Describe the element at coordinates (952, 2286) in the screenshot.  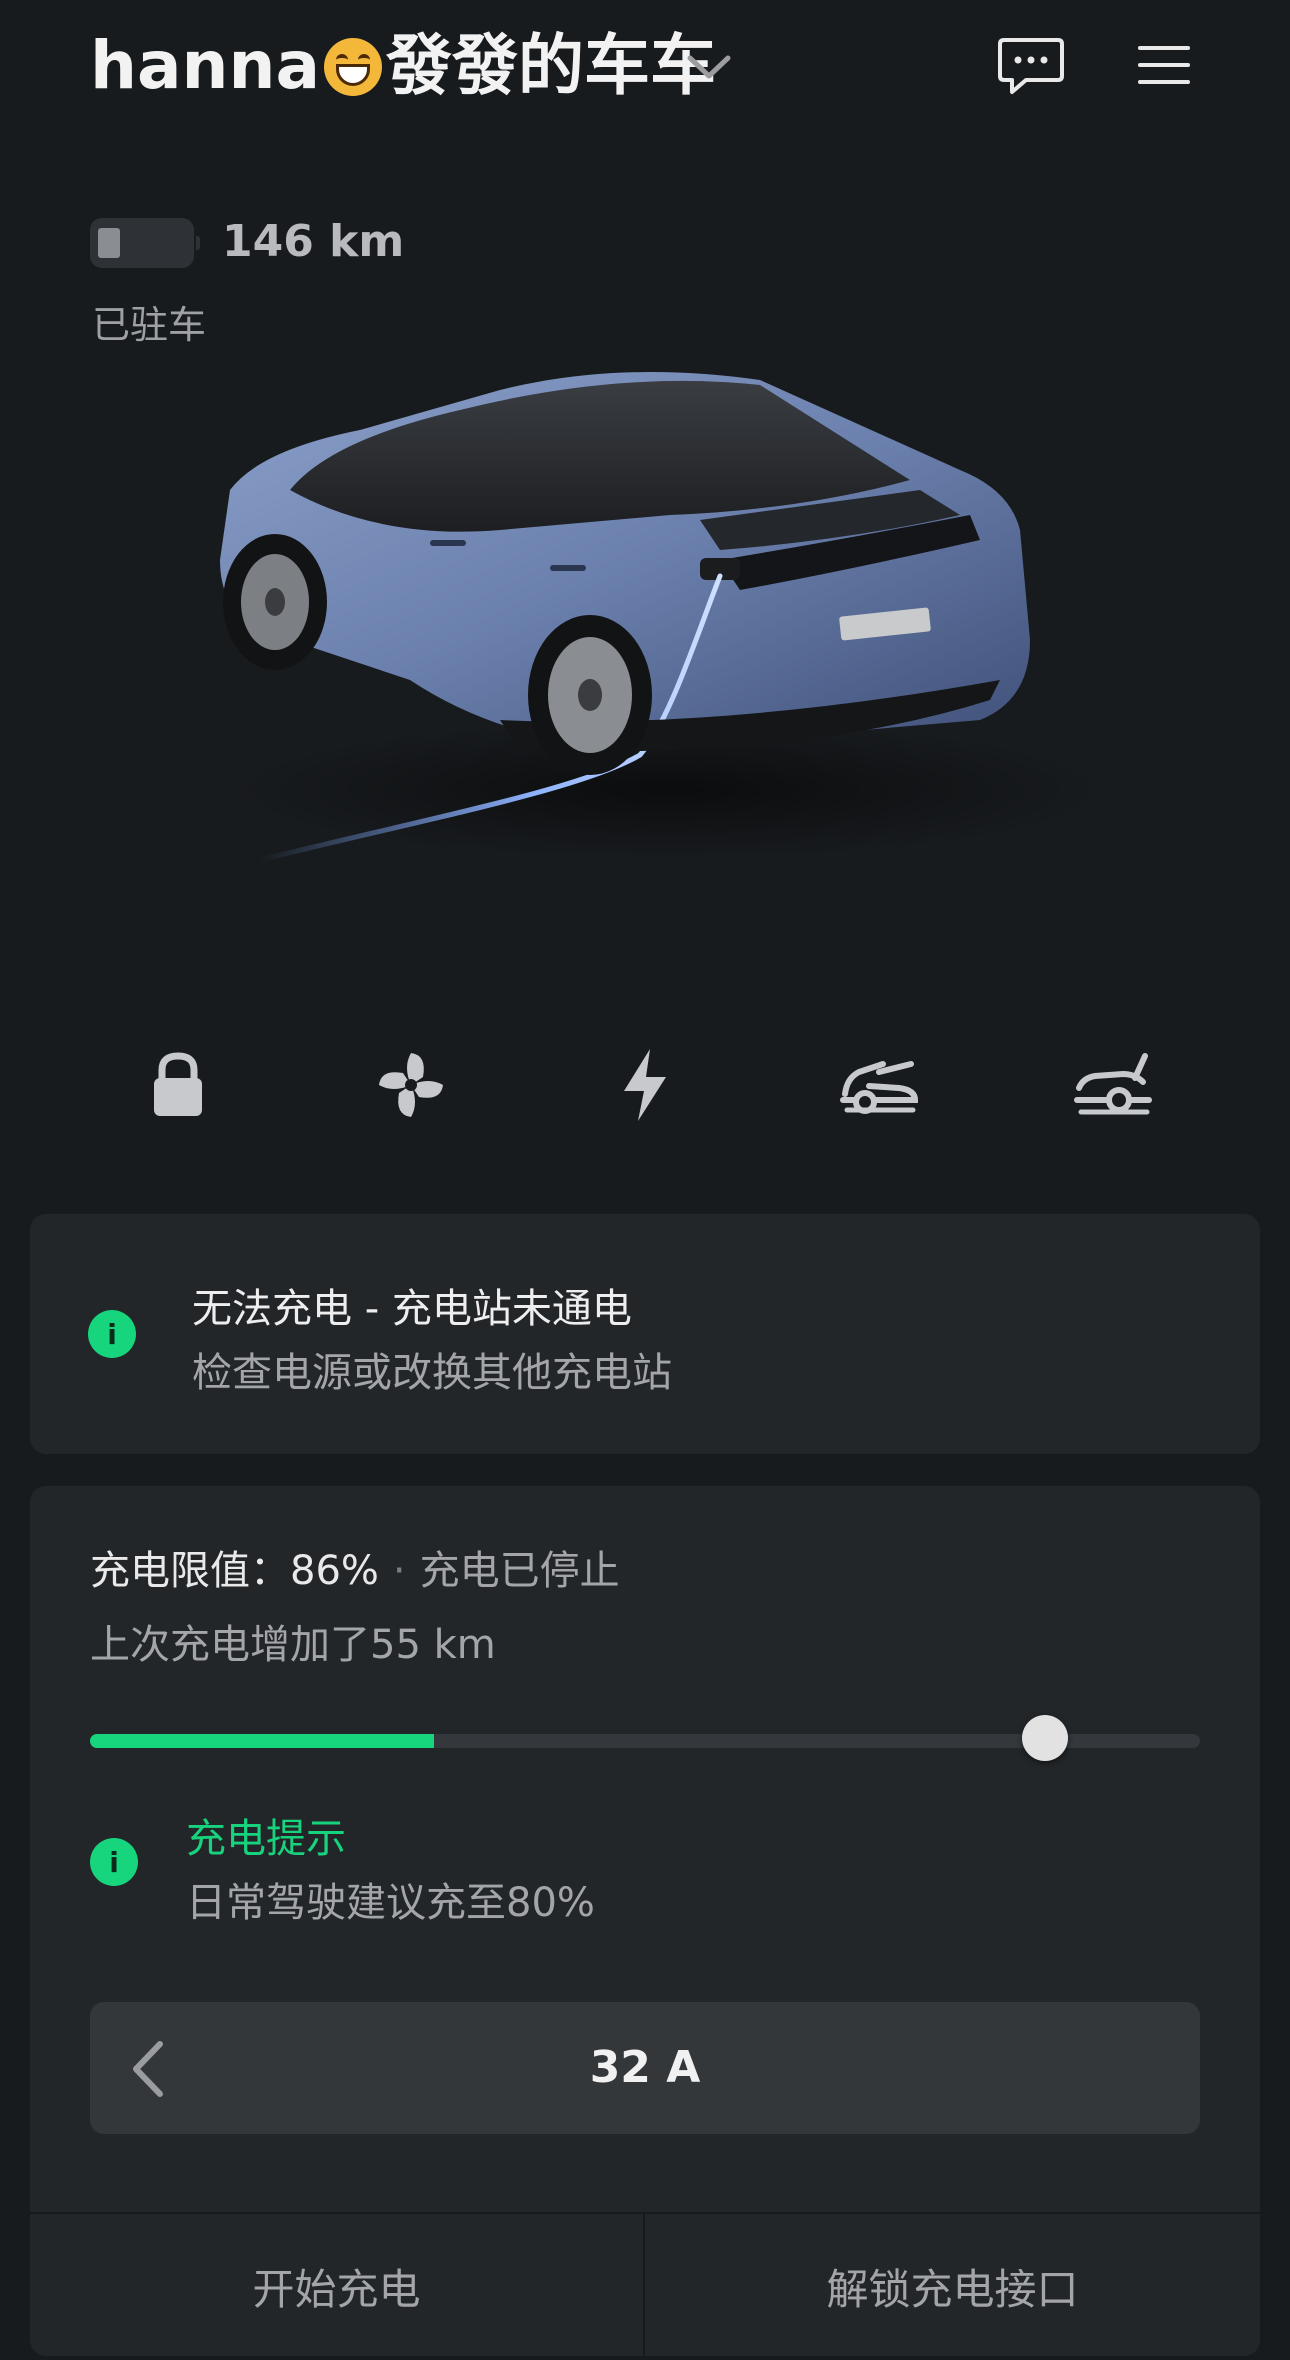
I see `unlock-charge-port-button: 解锁充电接口` at that location.